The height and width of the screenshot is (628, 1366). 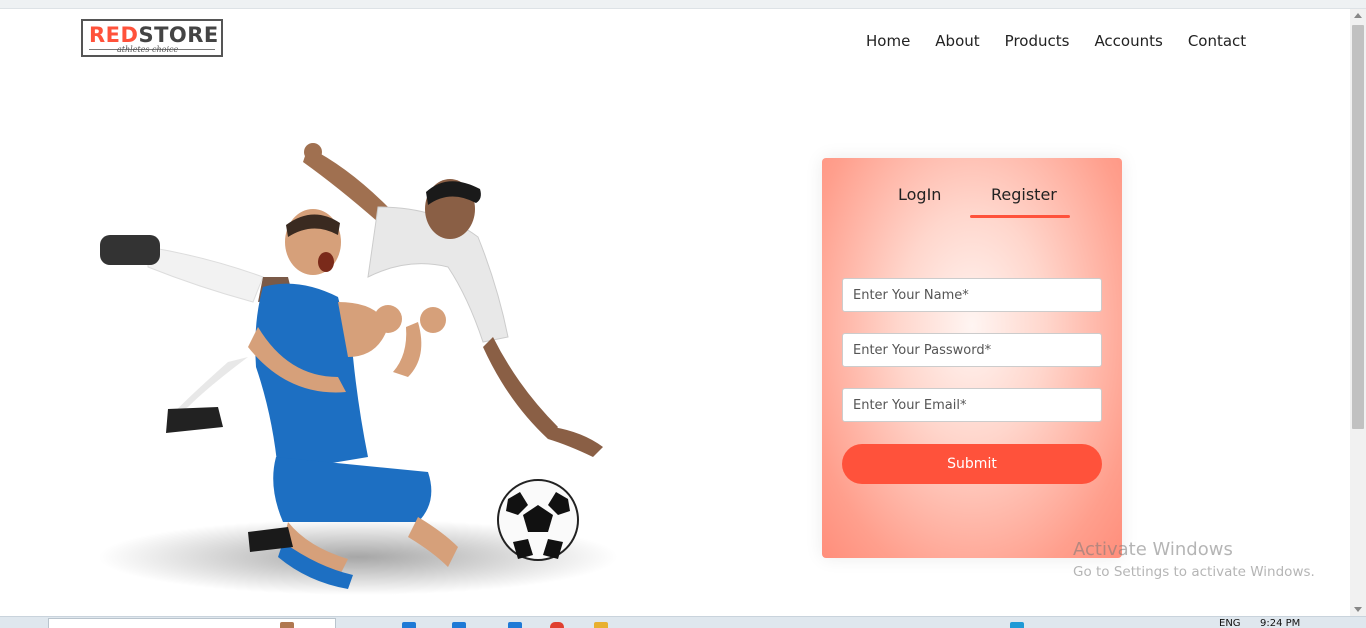 What do you see at coordinates (1024, 194) in the screenshot?
I see `tab-register: Register` at bounding box center [1024, 194].